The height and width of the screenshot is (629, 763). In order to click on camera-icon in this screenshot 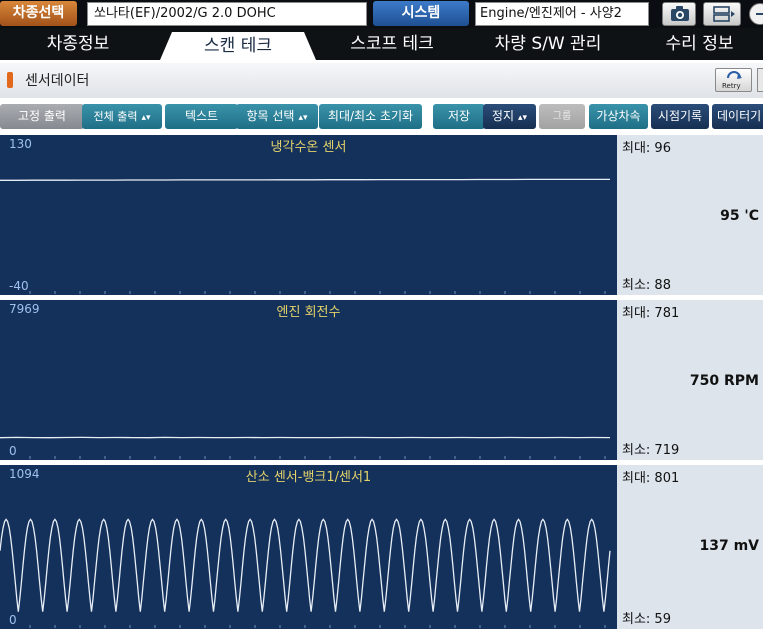, I will do `click(680, 13)`.